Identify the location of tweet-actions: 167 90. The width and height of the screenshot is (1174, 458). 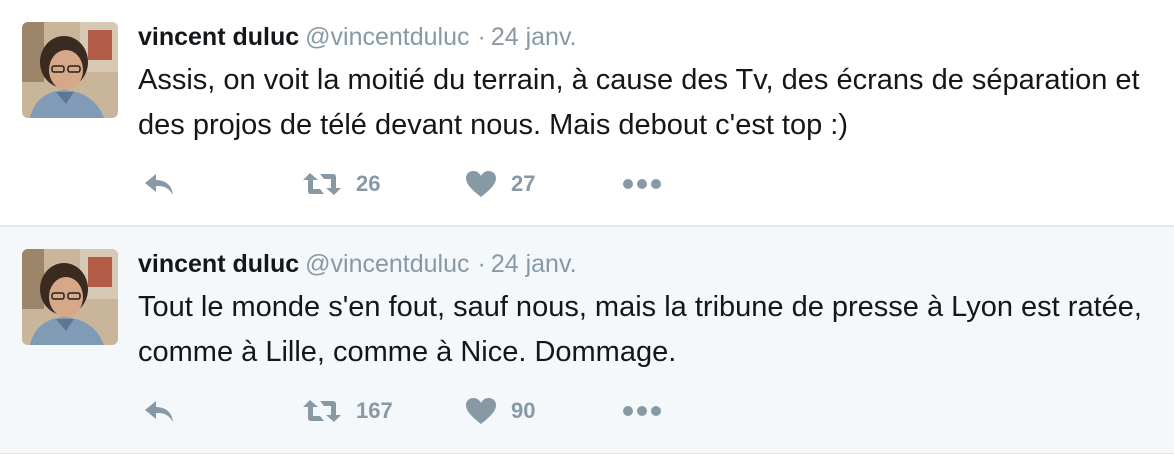
(438, 411).